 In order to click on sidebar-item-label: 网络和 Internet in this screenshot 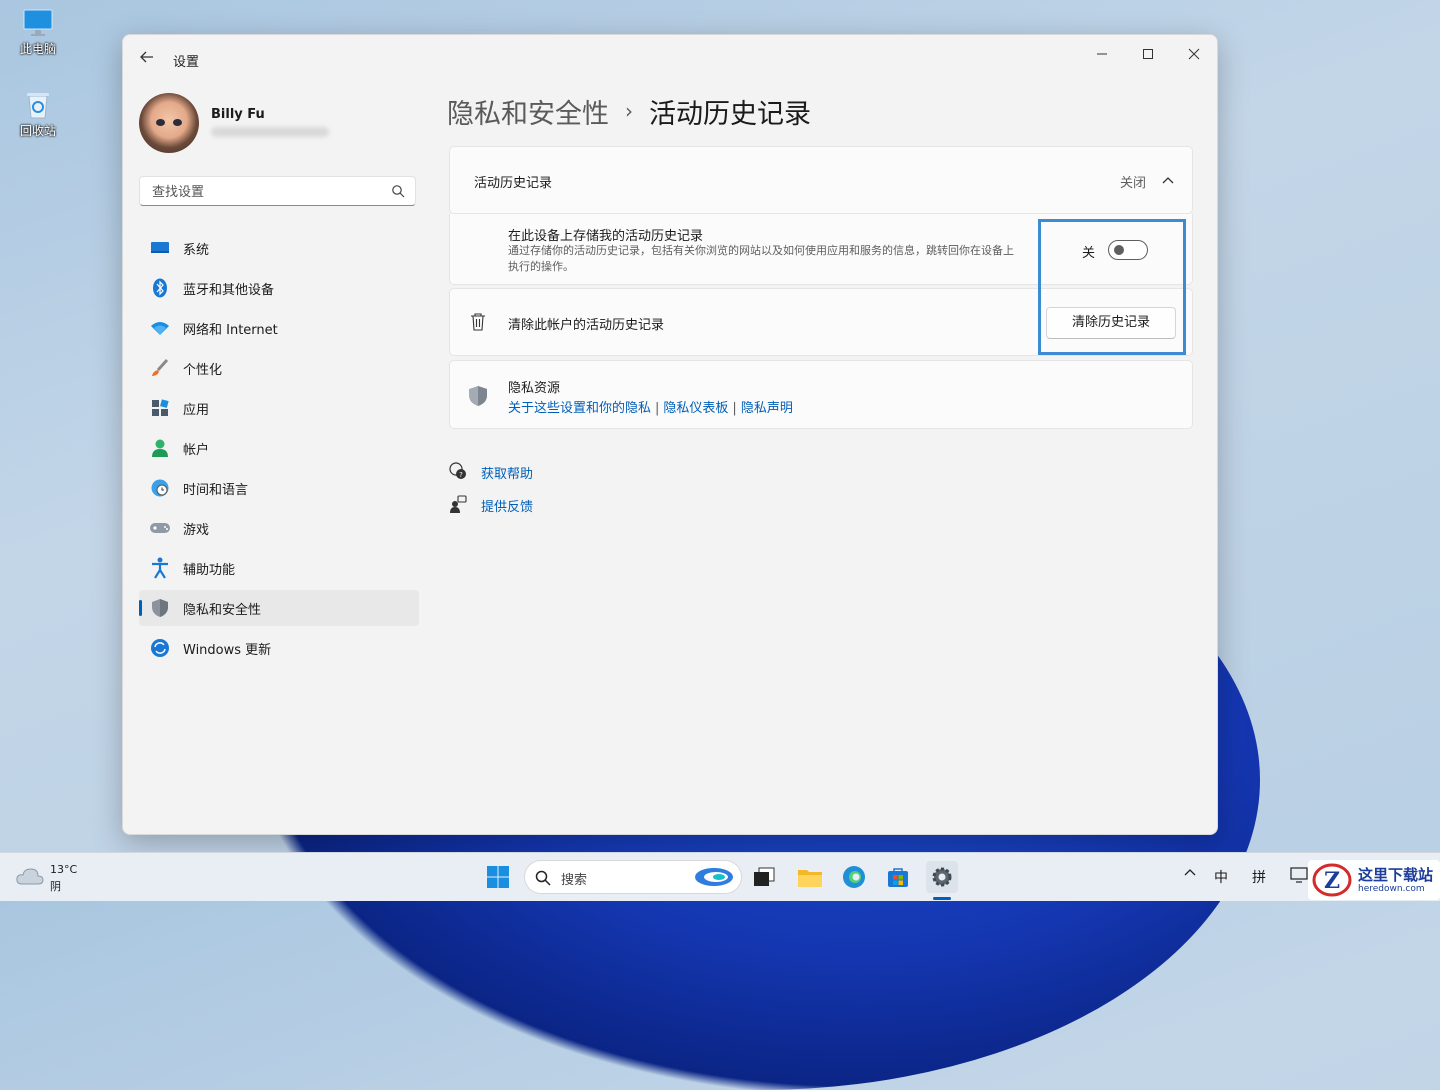, I will do `click(230, 330)`.